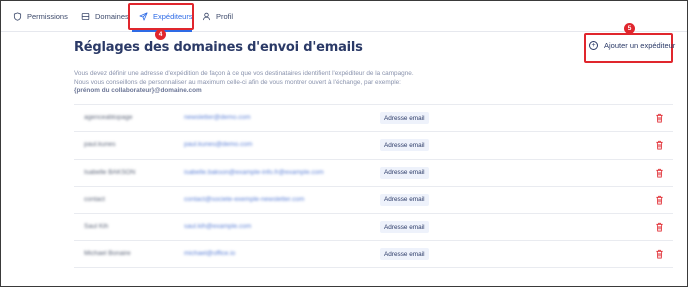 The height and width of the screenshot is (287, 688). What do you see at coordinates (218, 145) in the screenshot?
I see `sender-email: paul.kunes@demo.com` at bounding box center [218, 145].